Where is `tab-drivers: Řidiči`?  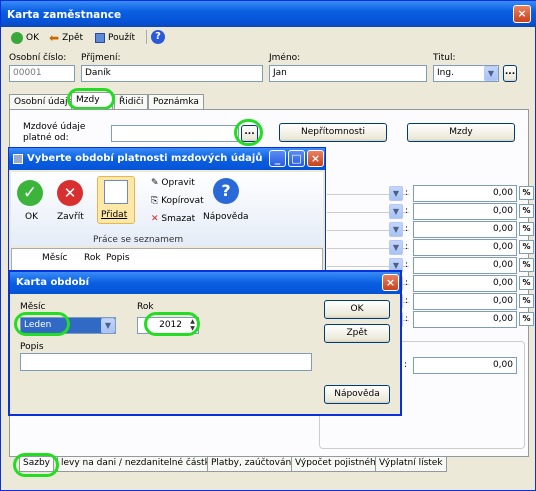
tab-drivers: Řidiči is located at coordinates (131, 102).